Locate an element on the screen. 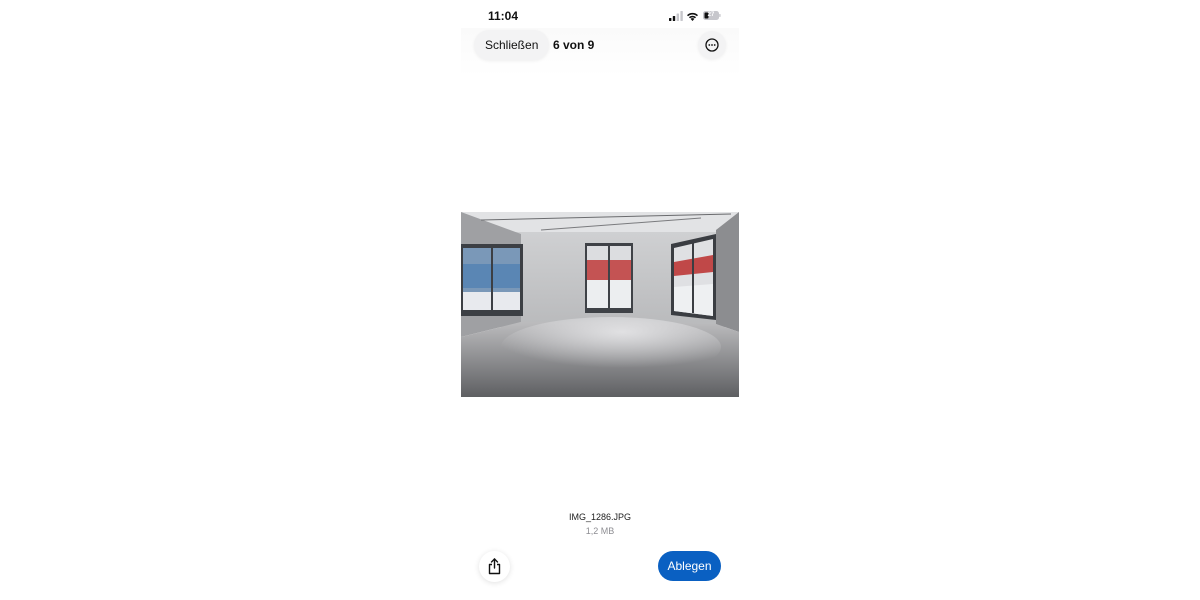  ellipsis-circle-icon is located at coordinates (712, 45).